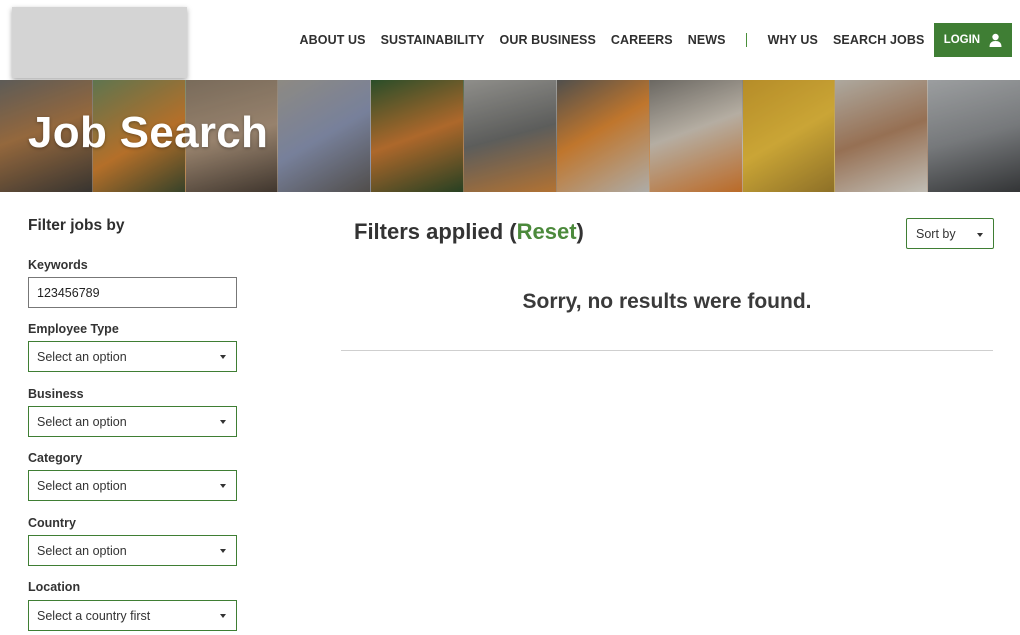 Image resolution: width=1020 pixels, height=635 pixels. I want to click on business-label: Business, so click(56, 394).